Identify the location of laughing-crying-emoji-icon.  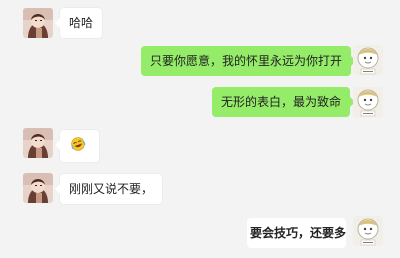
(78, 144).